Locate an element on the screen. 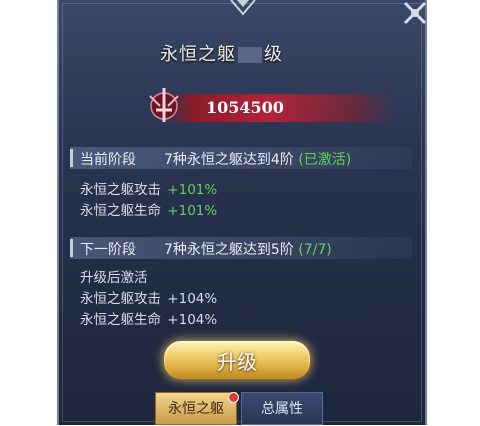  current-stat-row: 永恒之躯攻击 +101% is located at coordinates (148, 188).